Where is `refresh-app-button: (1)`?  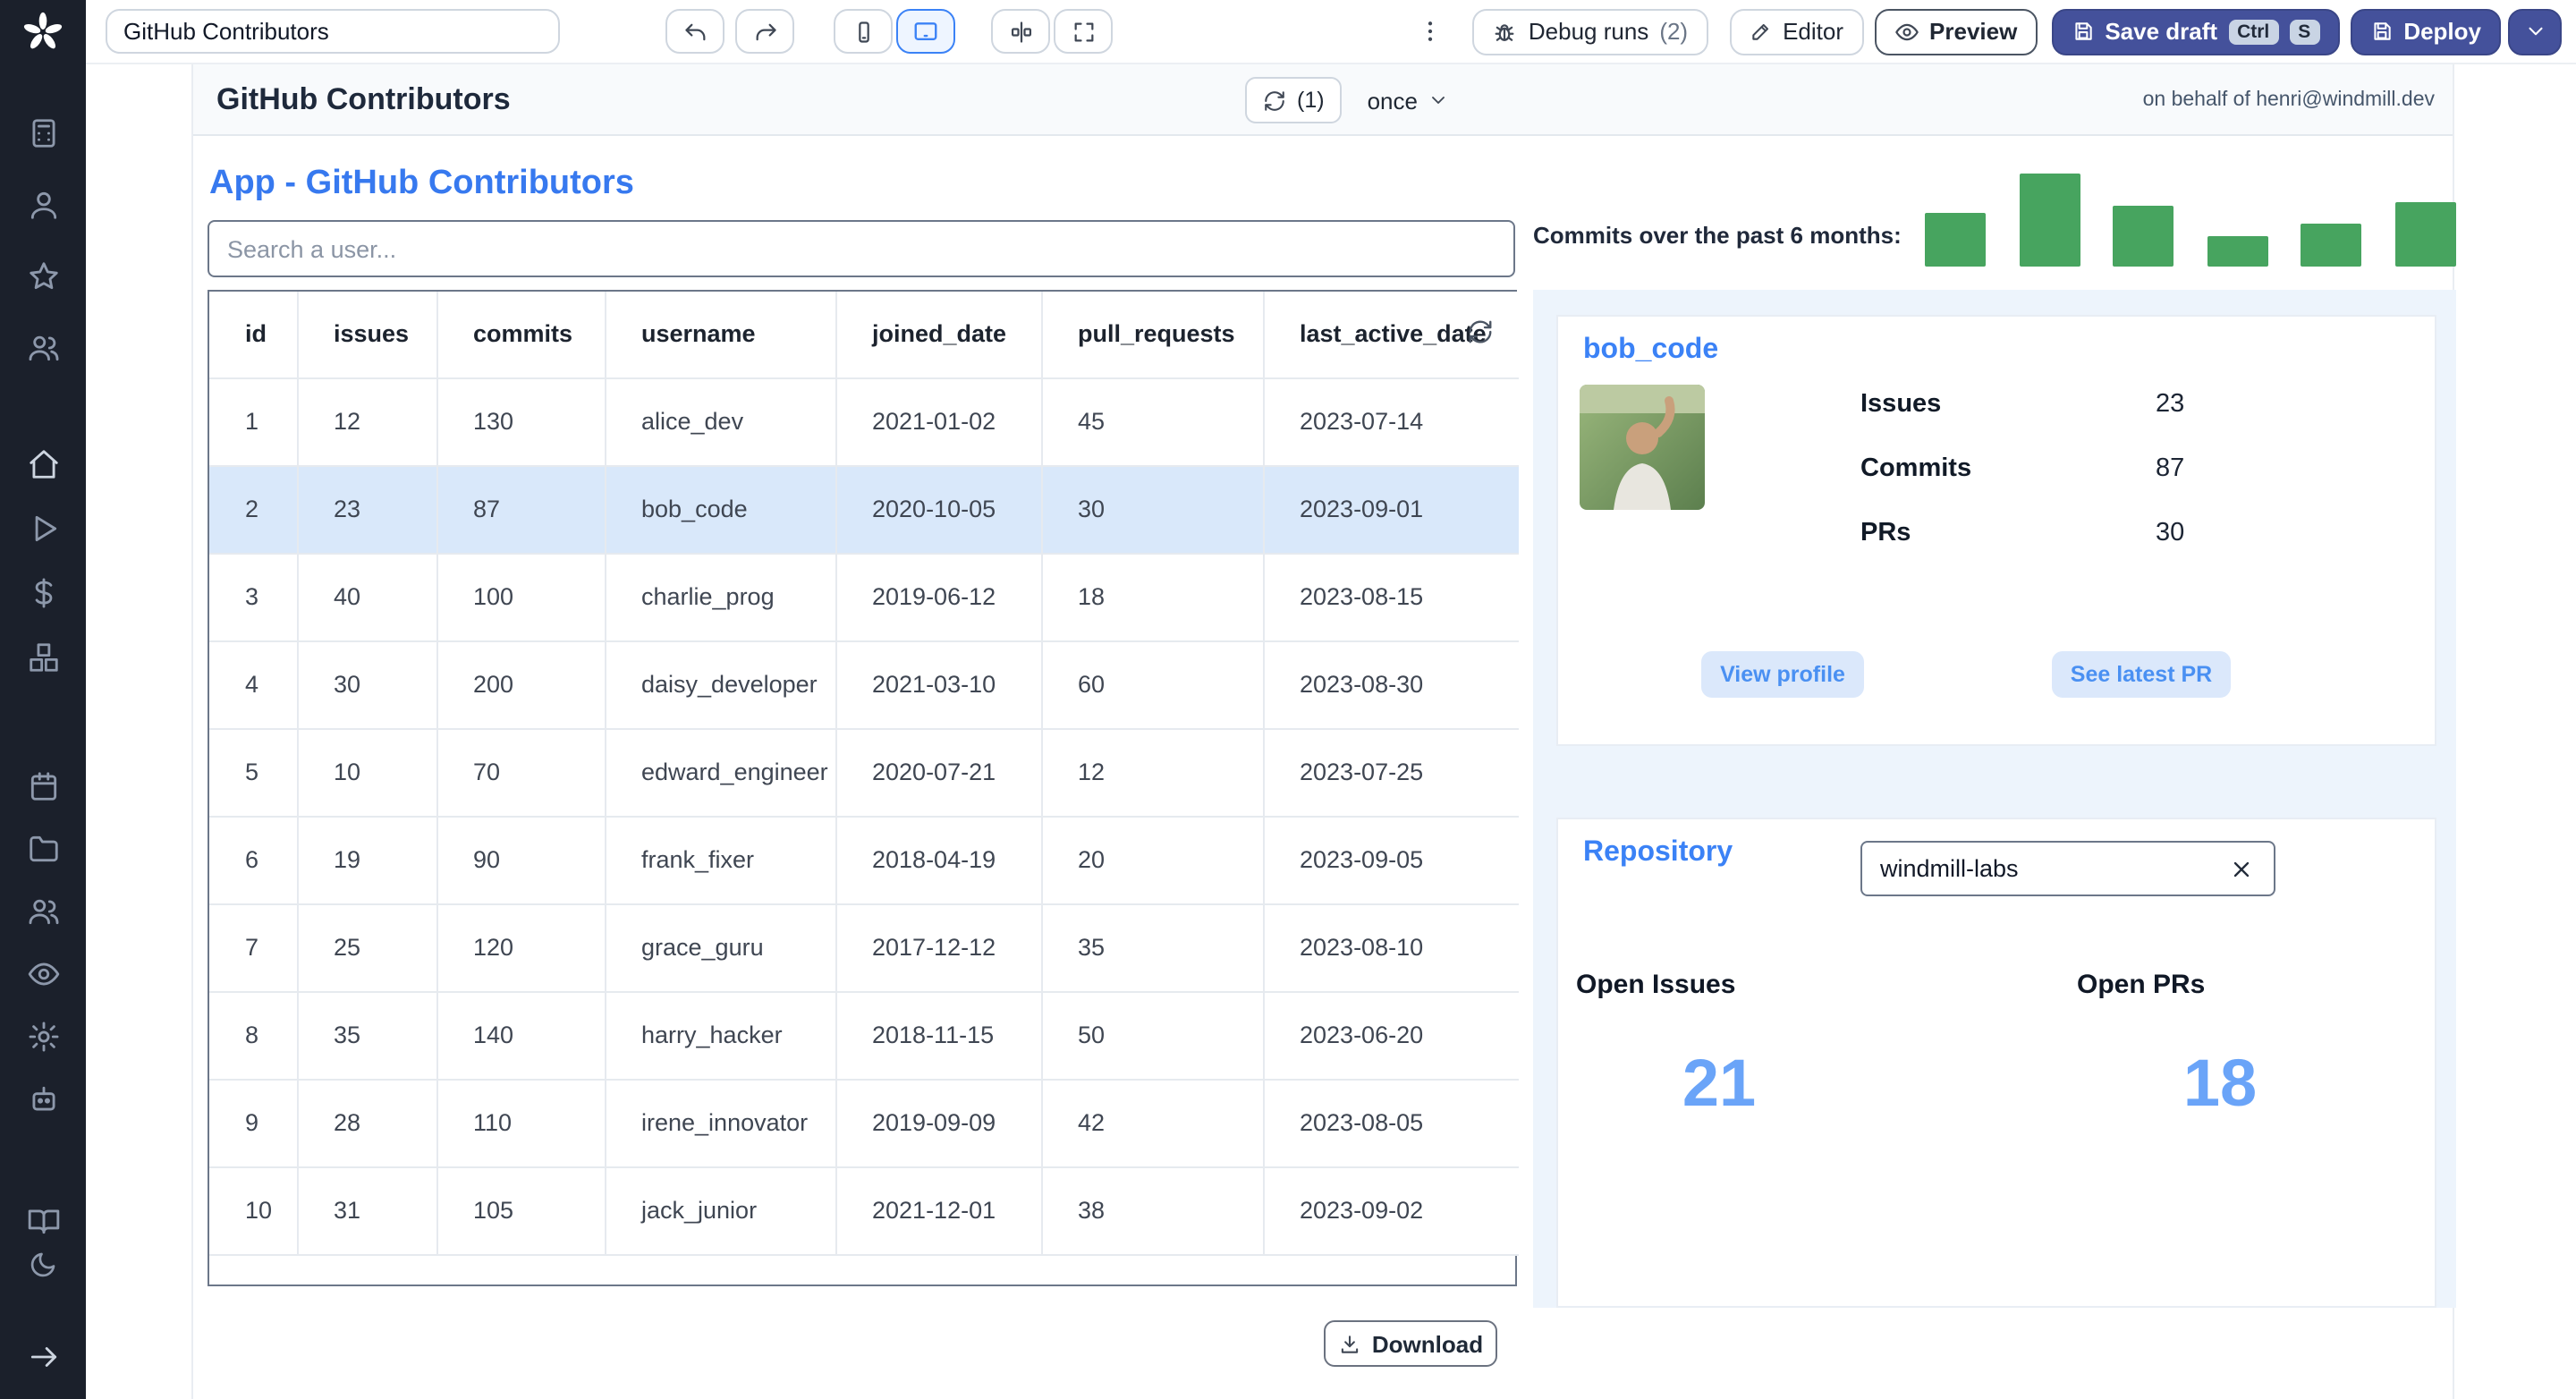 refresh-app-button: (1) is located at coordinates (1294, 100).